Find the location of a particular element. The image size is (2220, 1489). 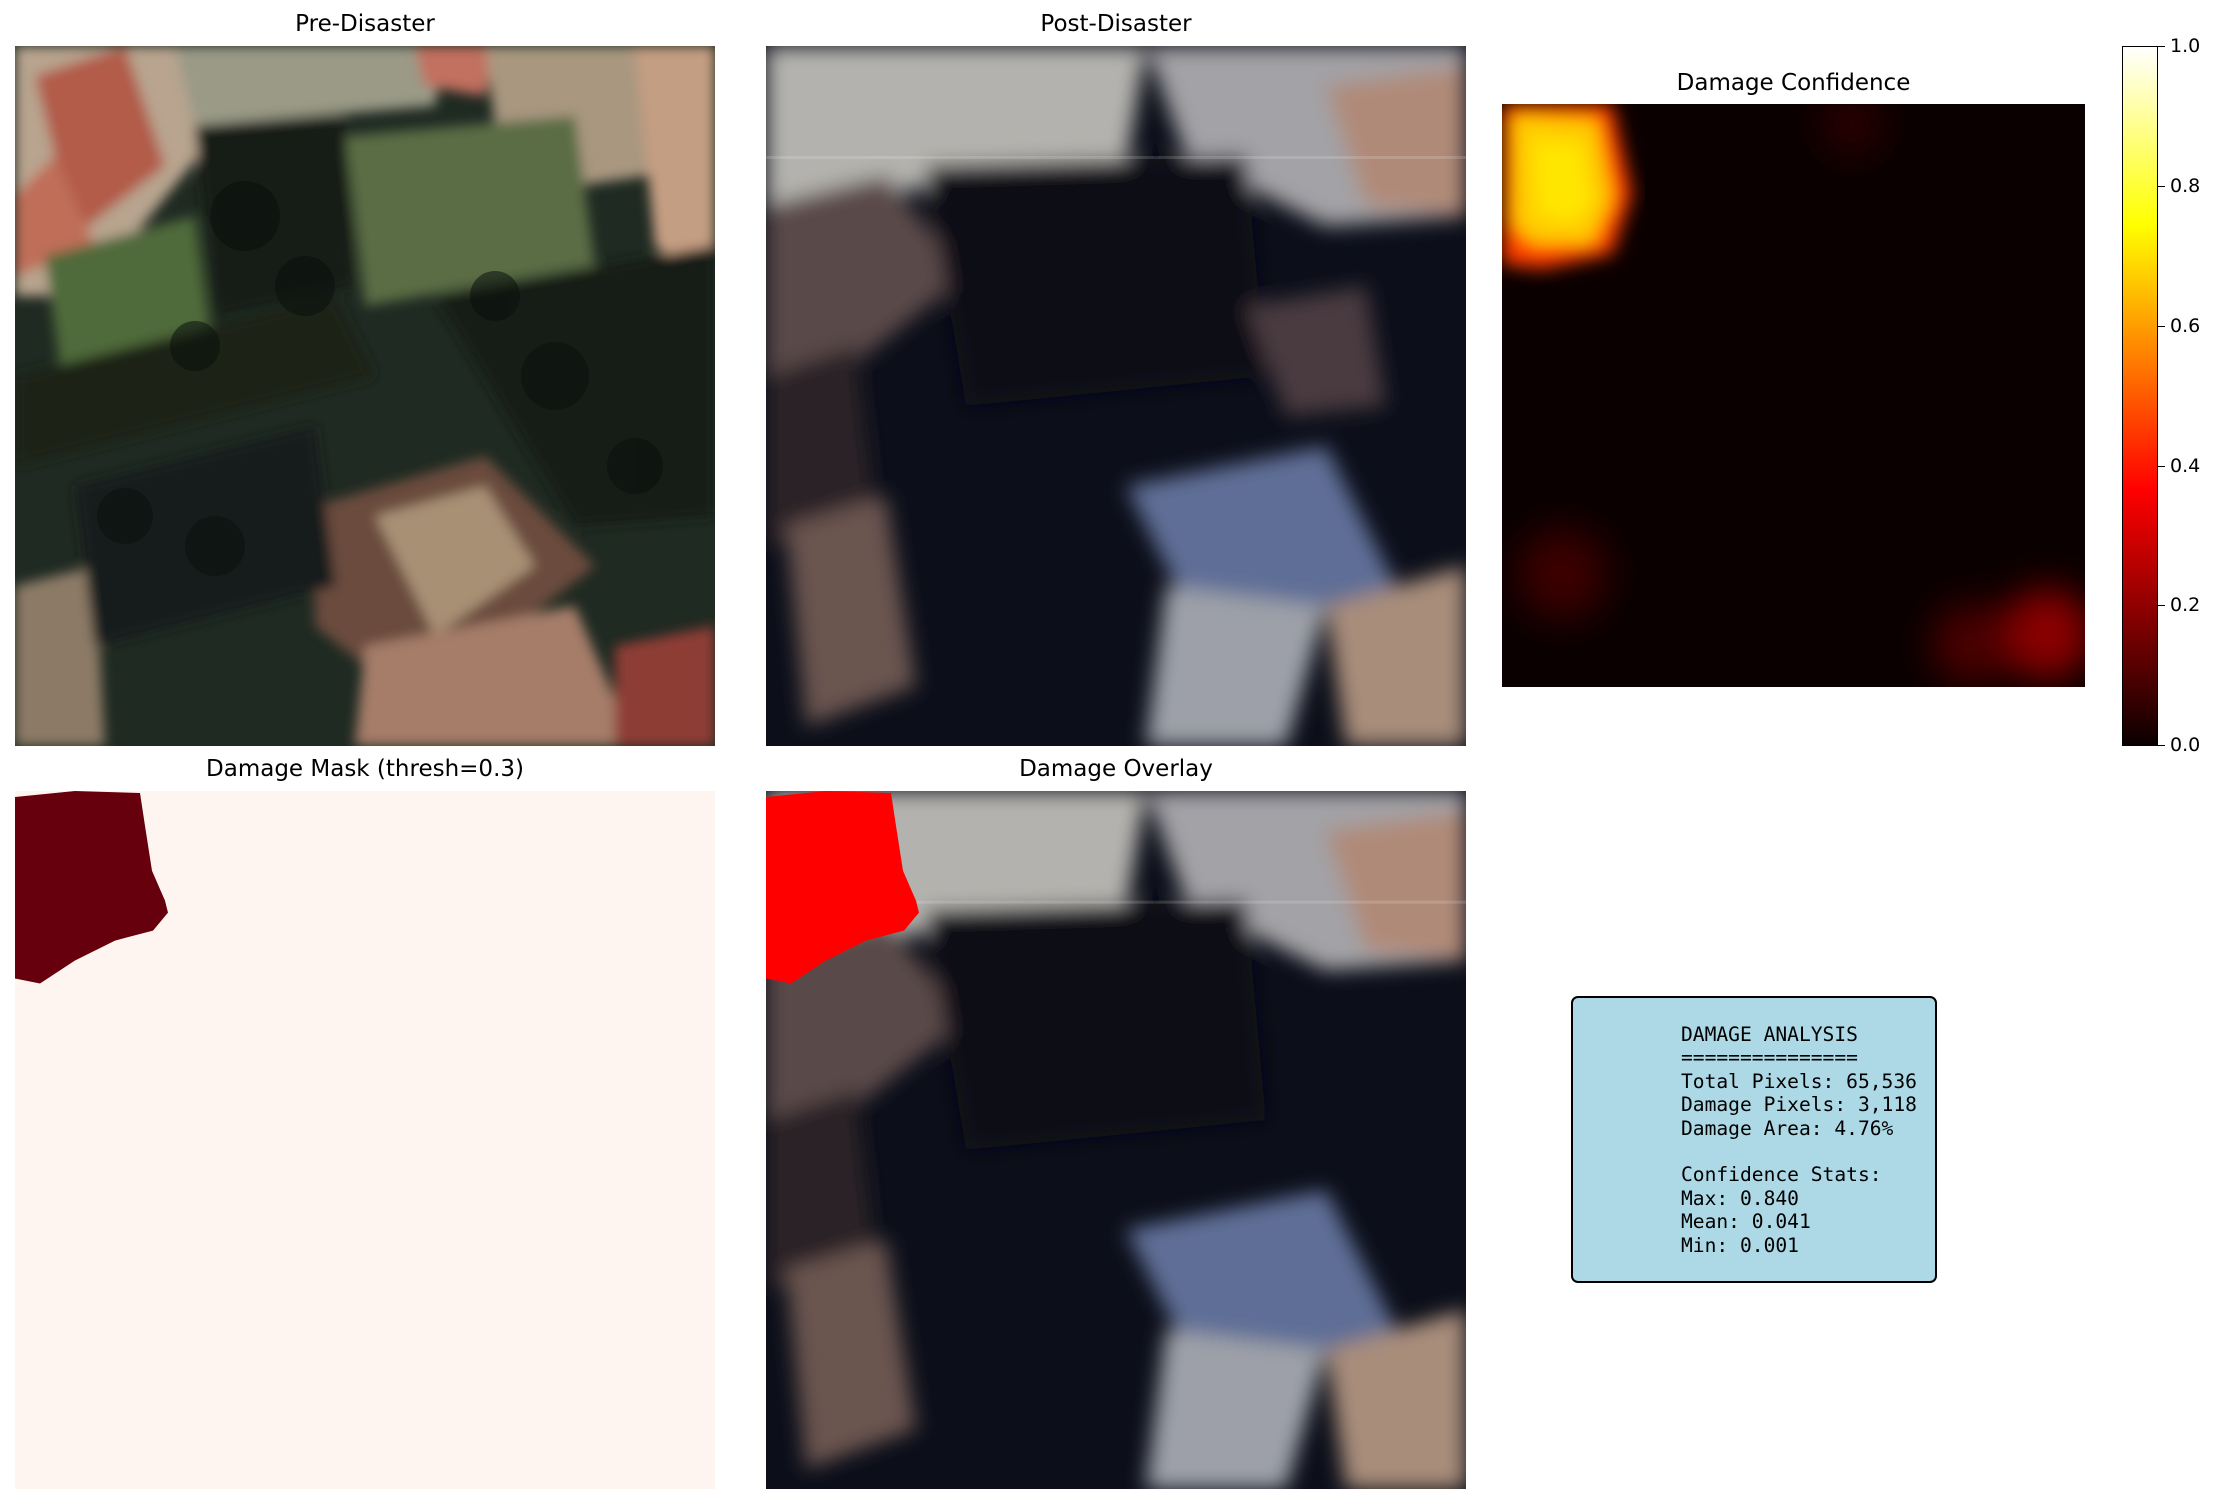

colorbar-tick-label: 0.2 is located at coordinates (2185, 605).